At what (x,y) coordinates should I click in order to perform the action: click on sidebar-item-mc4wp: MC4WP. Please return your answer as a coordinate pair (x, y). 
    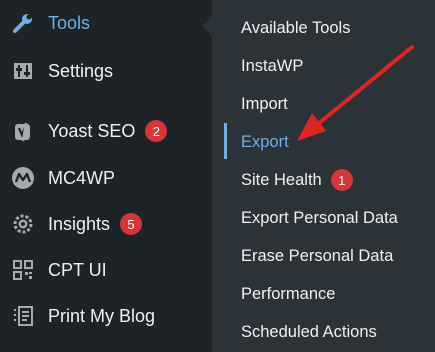
    Looking at the image, I should click on (106, 178).